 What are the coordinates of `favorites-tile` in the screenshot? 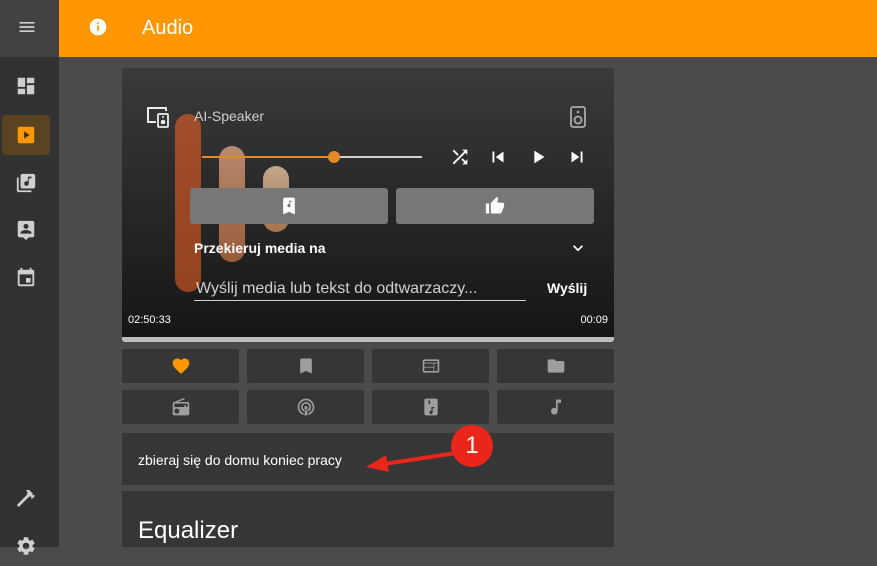 It's located at (180, 366).